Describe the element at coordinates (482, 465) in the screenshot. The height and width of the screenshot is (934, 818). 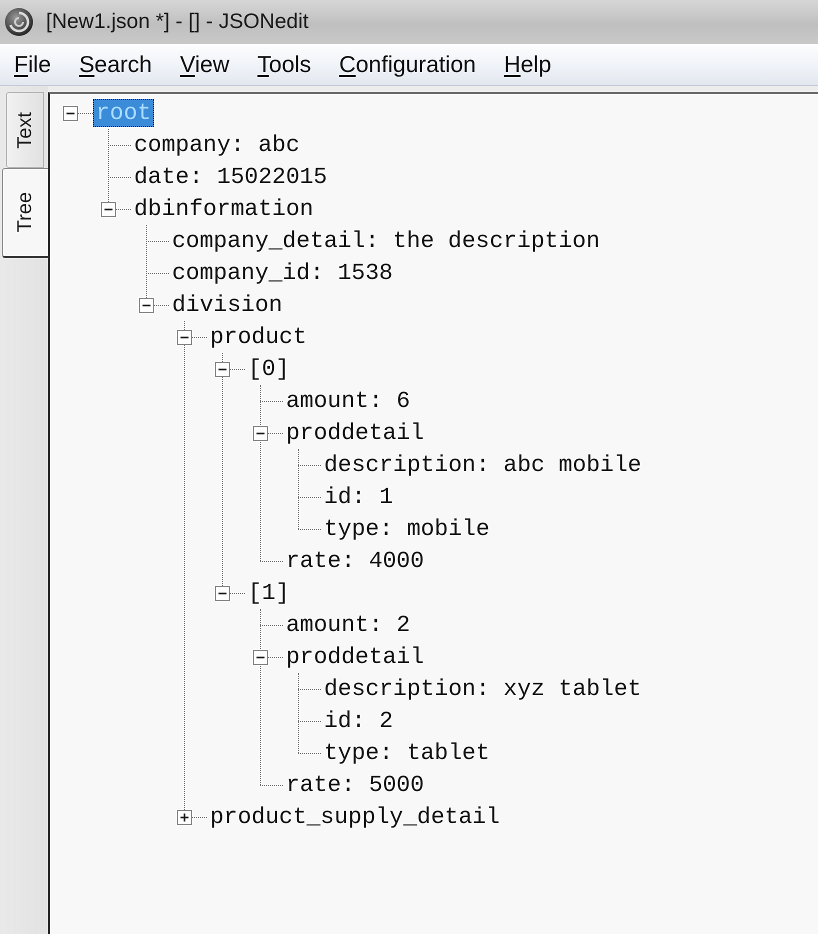
I see `tree-node: description: abc mobile` at that location.